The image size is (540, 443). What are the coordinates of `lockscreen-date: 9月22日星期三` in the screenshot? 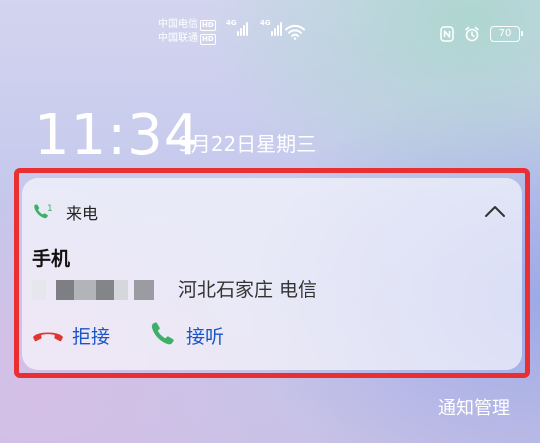 It's located at (247, 144).